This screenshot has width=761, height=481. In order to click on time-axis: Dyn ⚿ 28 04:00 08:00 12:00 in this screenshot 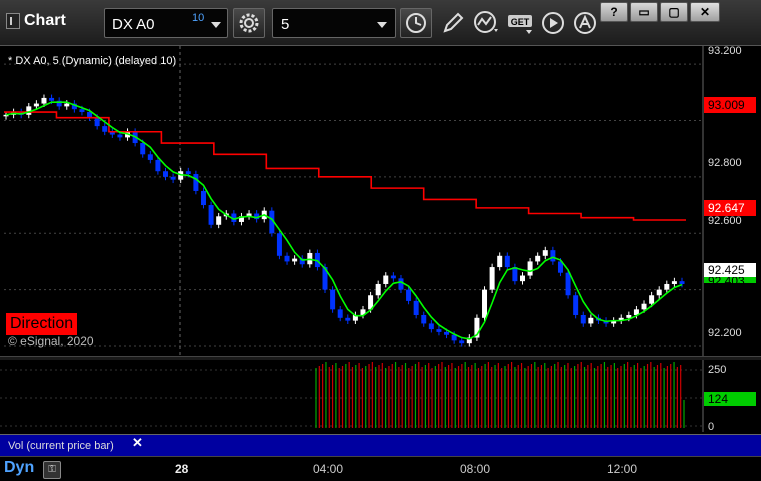, I will do `click(380, 468)`.